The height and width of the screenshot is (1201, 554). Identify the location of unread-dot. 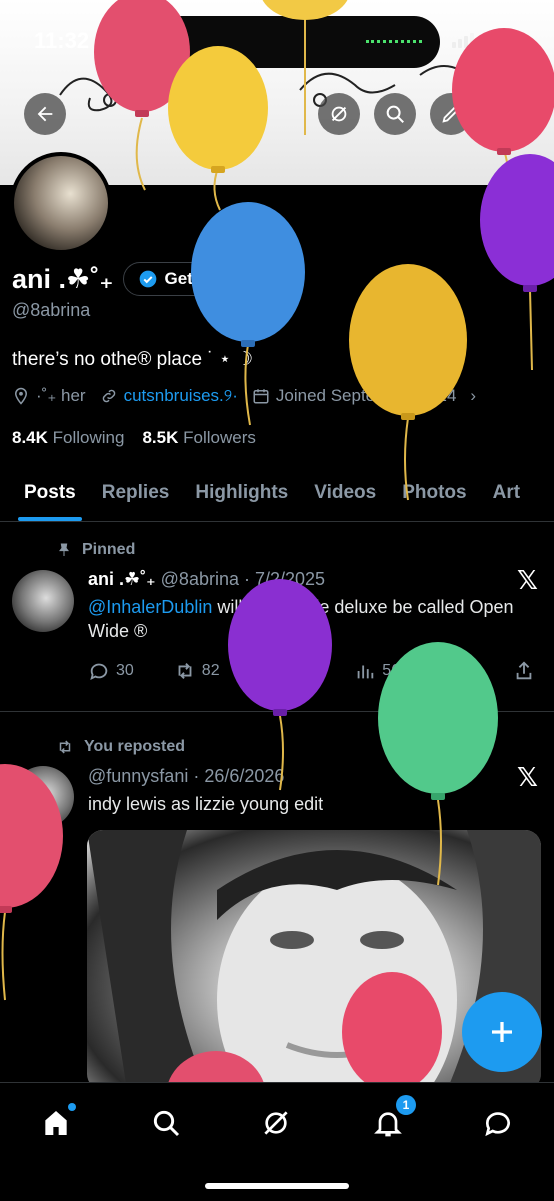
(72, 1107).